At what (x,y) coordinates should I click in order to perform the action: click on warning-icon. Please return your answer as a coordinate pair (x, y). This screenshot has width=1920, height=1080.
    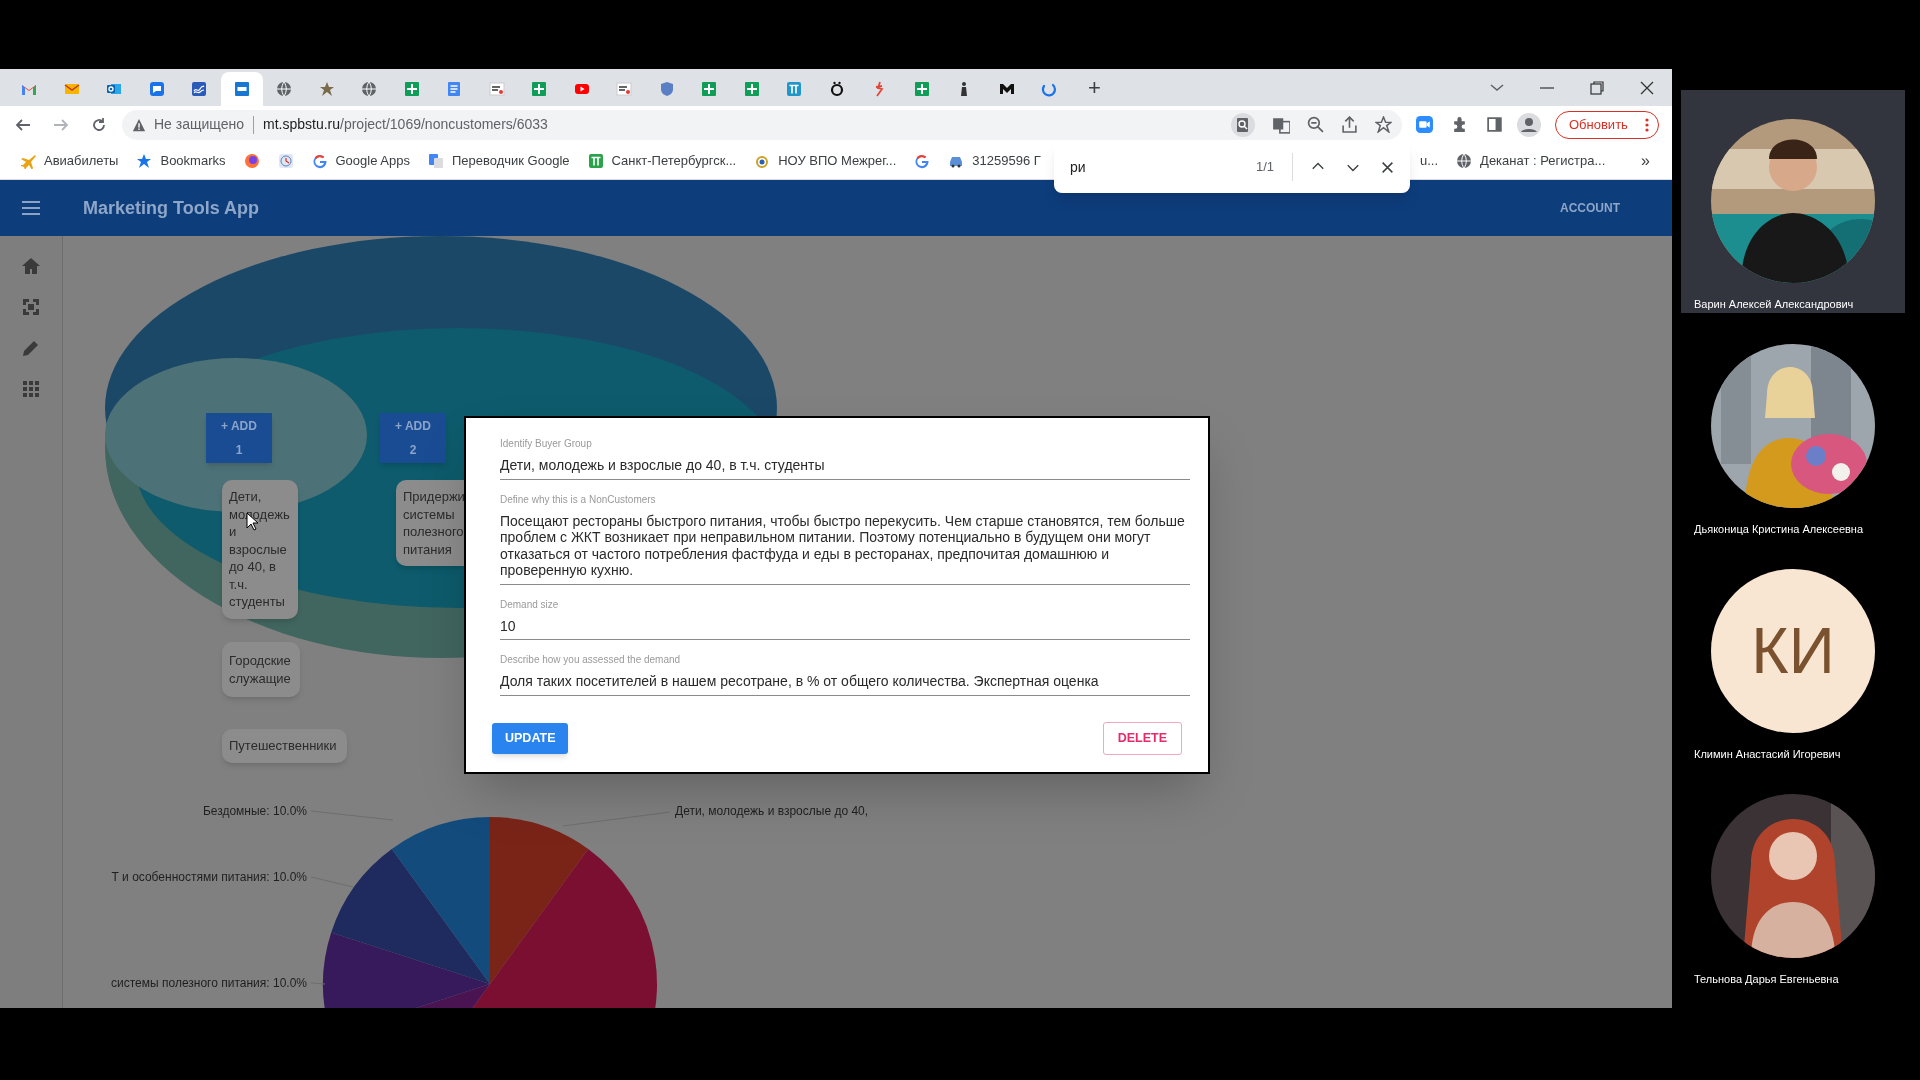
    Looking at the image, I should click on (139, 124).